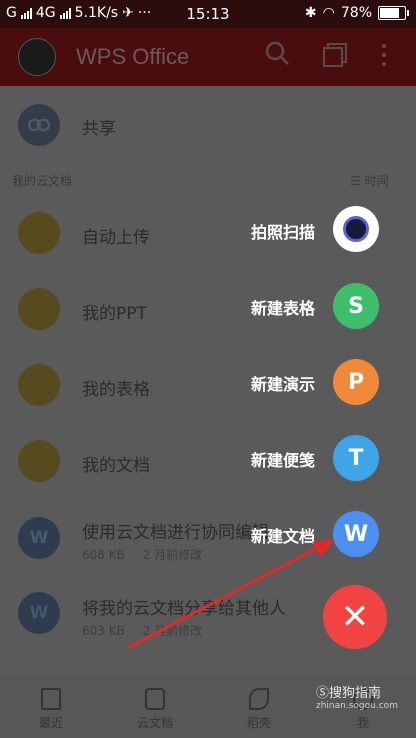  What do you see at coordinates (310, 13) in the screenshot?
I see `bluetooth-icon: ✱` at bounding box center [310, 13].